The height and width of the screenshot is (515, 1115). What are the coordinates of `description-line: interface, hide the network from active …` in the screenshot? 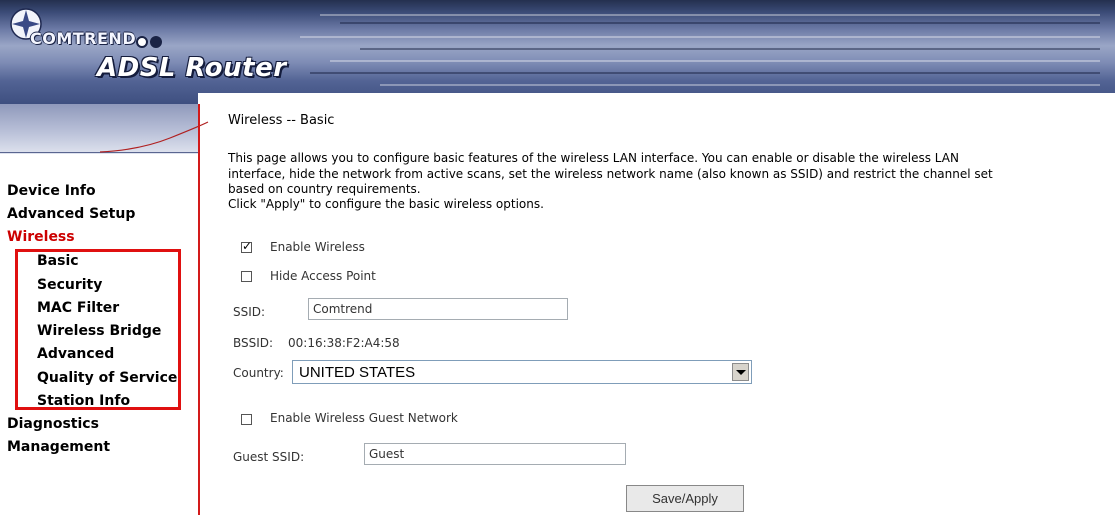 It's located at (610, 174).